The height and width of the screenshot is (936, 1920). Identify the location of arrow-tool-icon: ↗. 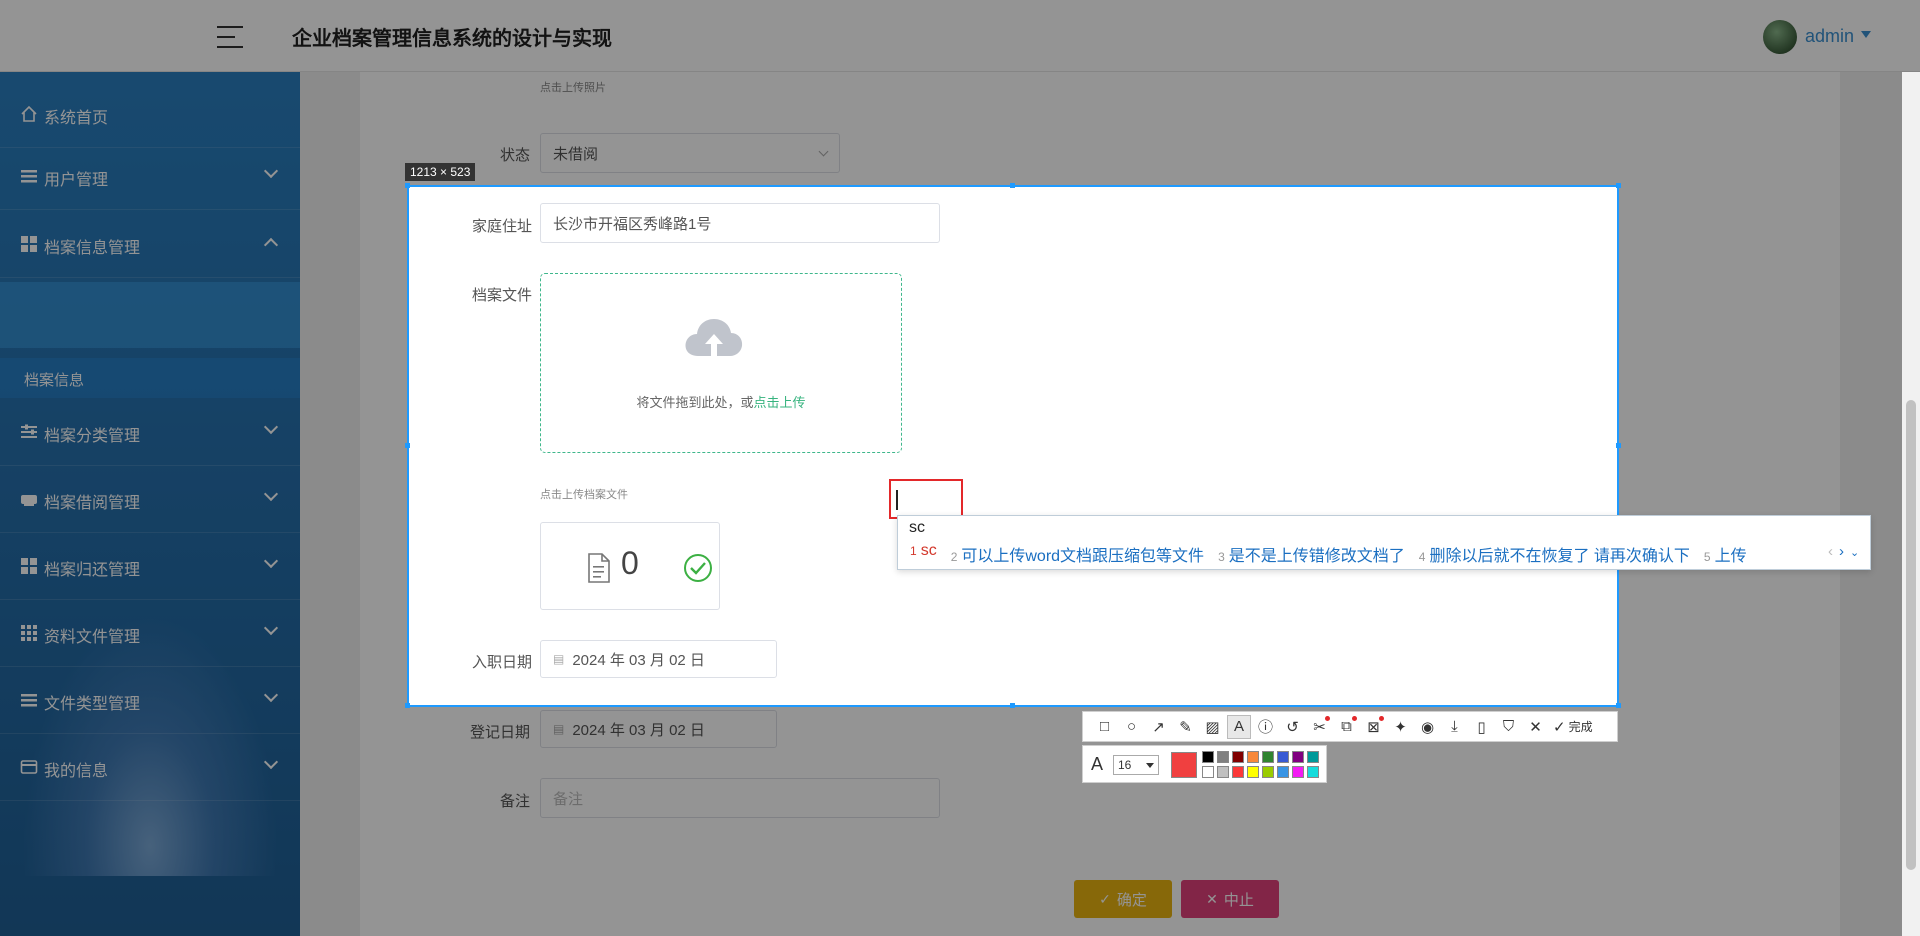
(1158, 726).